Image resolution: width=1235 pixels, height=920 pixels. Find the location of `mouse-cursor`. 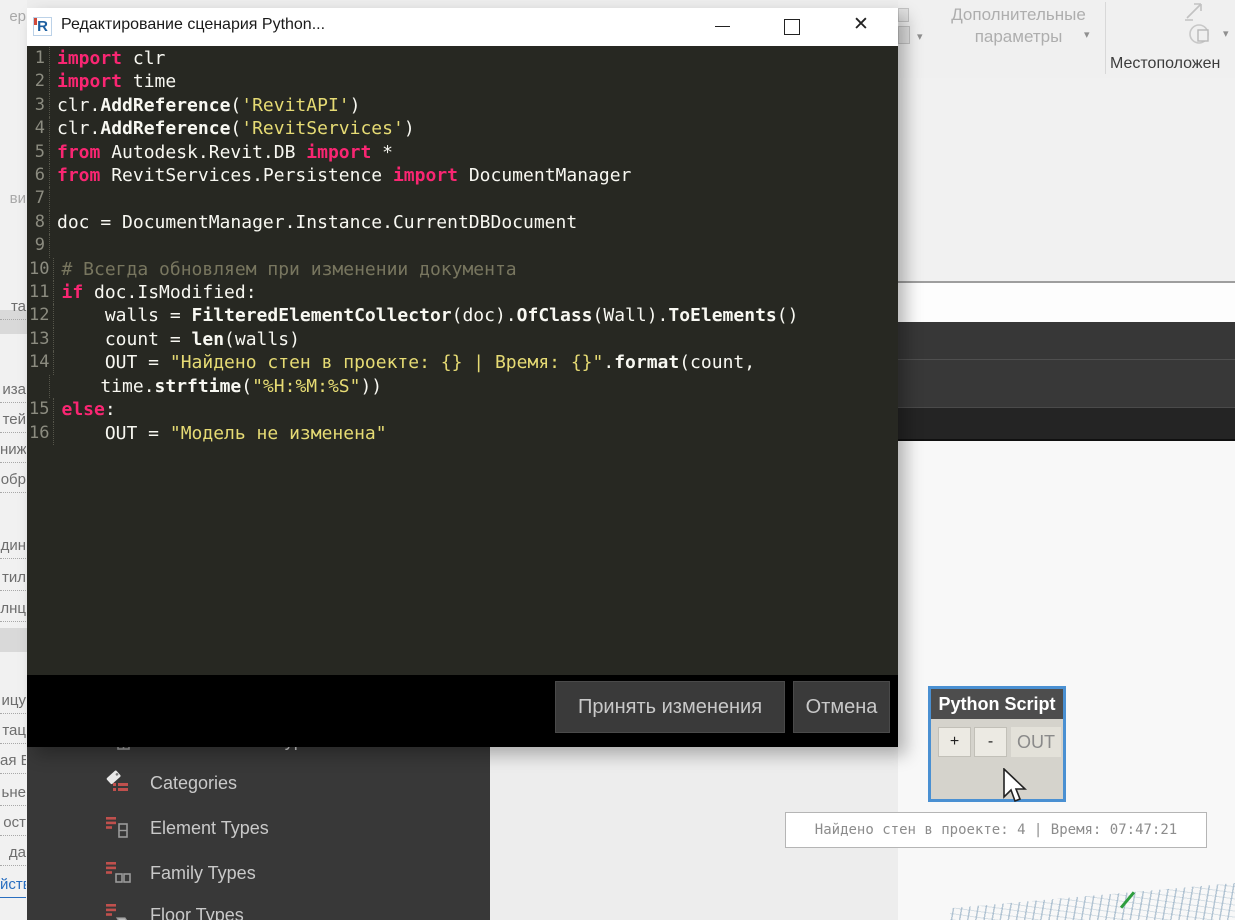

mouse-cursor is located at coordinates (1015, 785).